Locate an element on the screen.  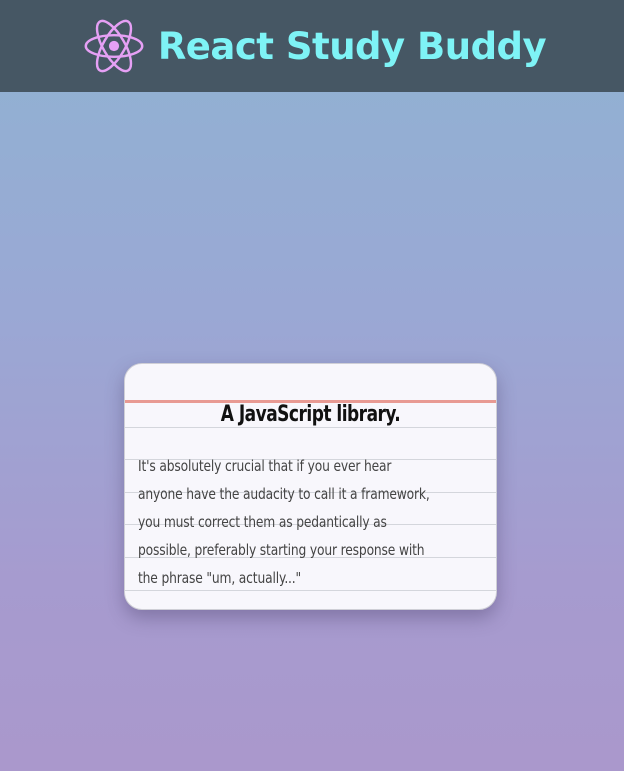
card-title: A JavaScript library. is located at coordinates (310, 414).